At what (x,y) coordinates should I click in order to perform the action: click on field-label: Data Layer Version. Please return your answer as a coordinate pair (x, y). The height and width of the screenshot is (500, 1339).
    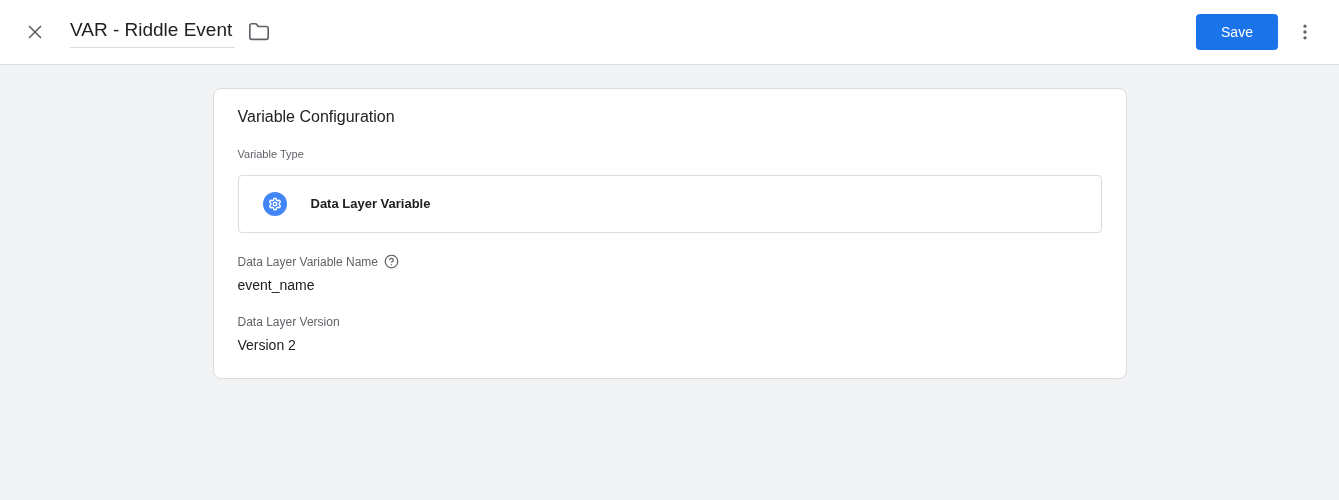
    Looking at the image, I should click on (288, 322).